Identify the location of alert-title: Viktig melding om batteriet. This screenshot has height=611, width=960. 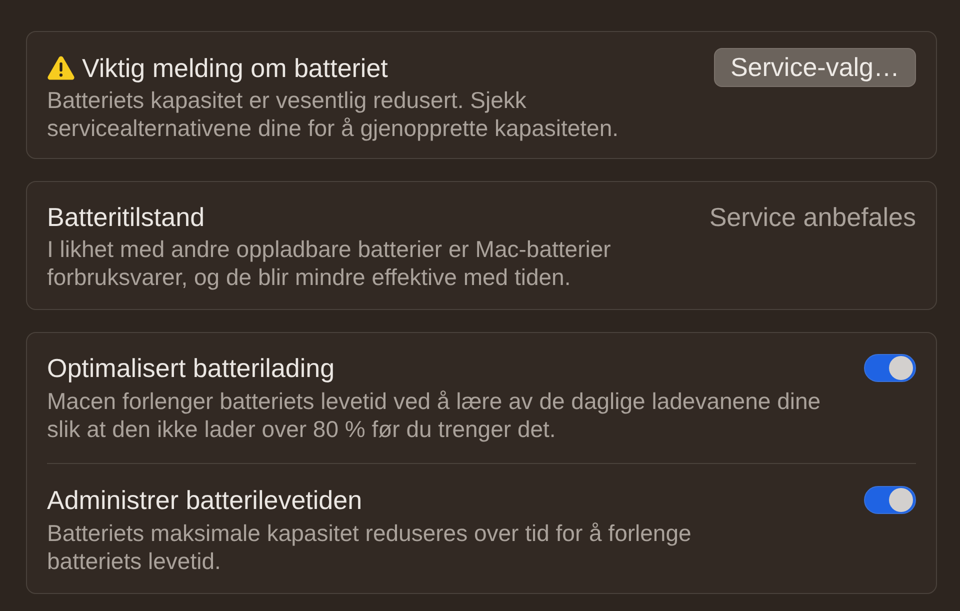
(235, 67).